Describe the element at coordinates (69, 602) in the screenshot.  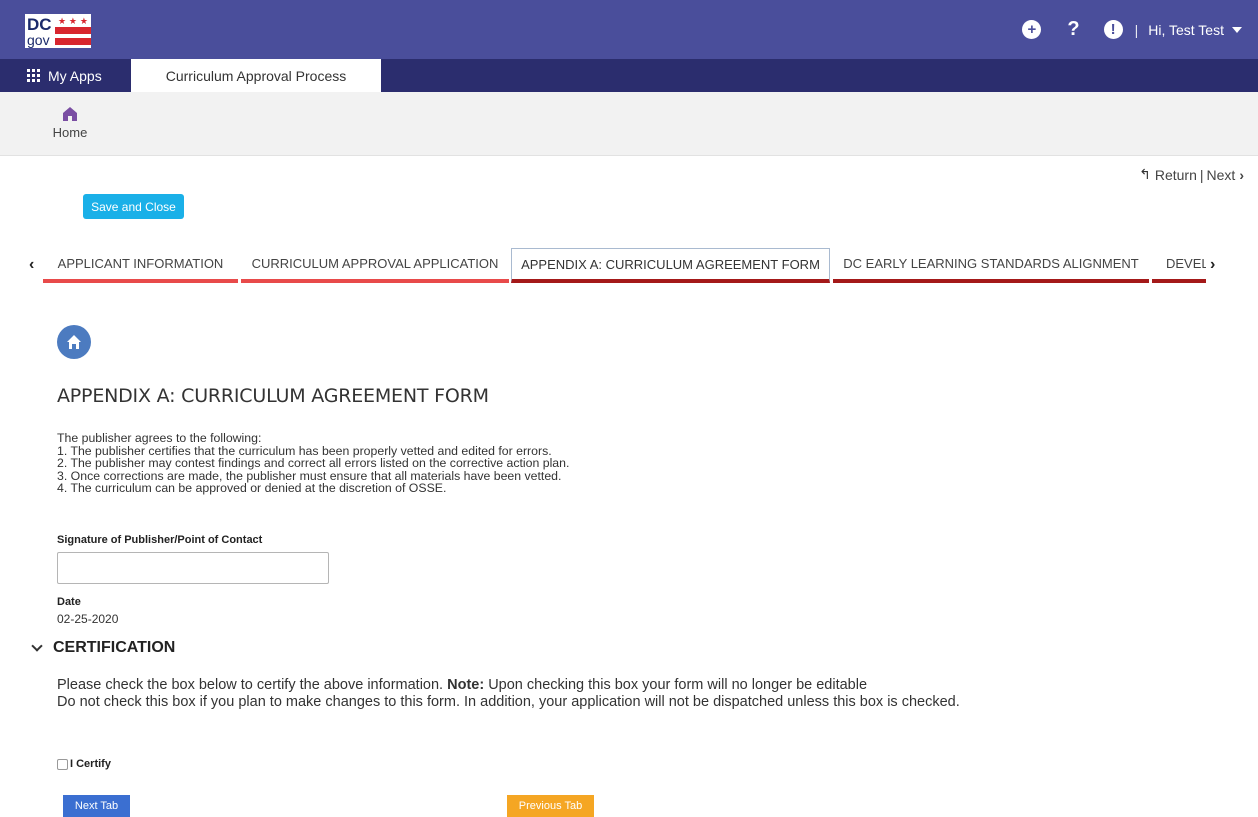
I see `date-label: Date` at that location.